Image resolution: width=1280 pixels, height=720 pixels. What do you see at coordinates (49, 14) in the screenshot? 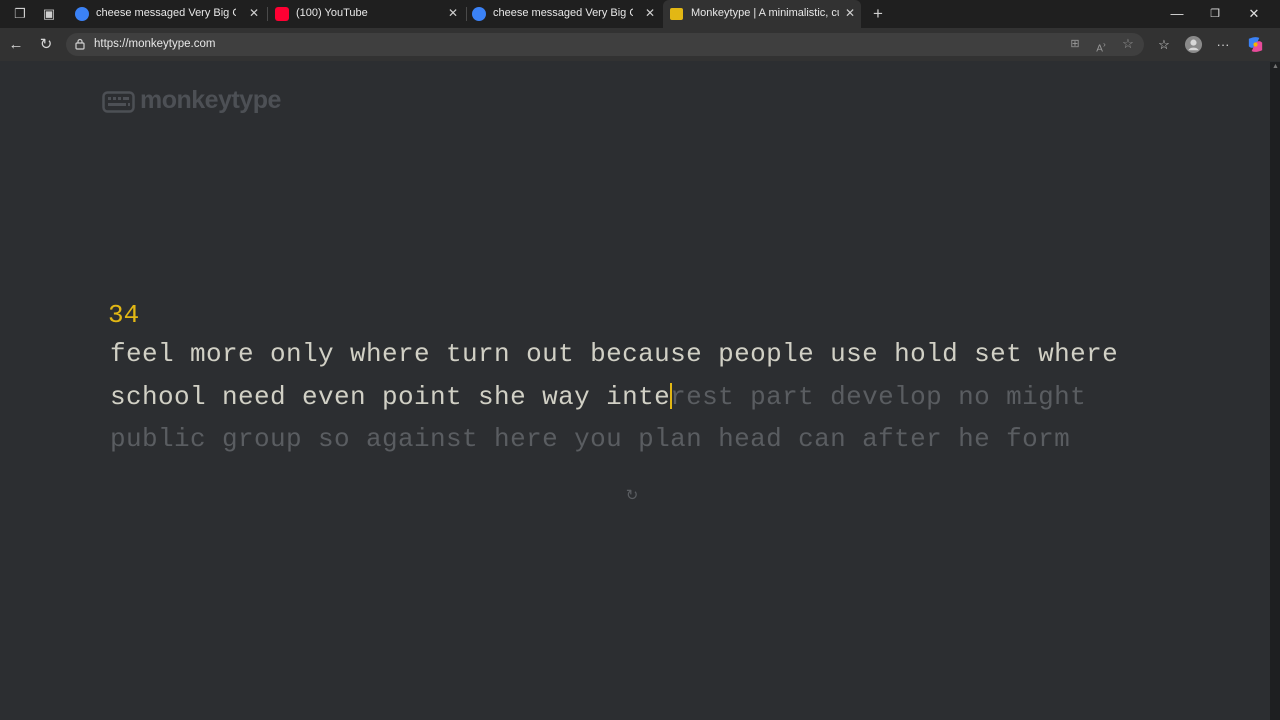
I see `tab-actions-icon: ▣` at bounding box center [49, 14].